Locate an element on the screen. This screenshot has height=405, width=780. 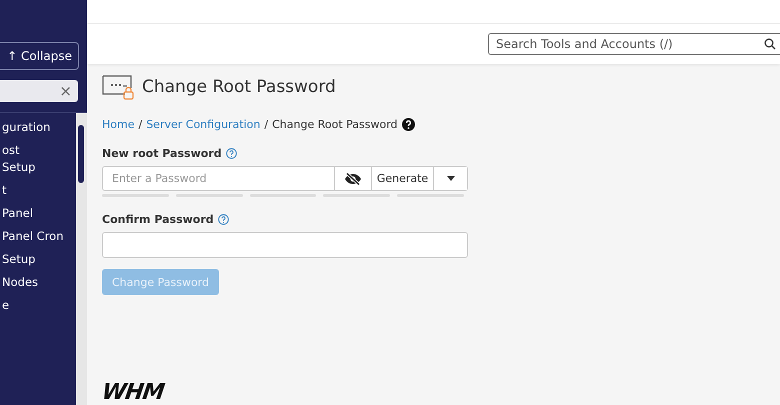
eye-slash-icon is located at coordinates (353, 178).